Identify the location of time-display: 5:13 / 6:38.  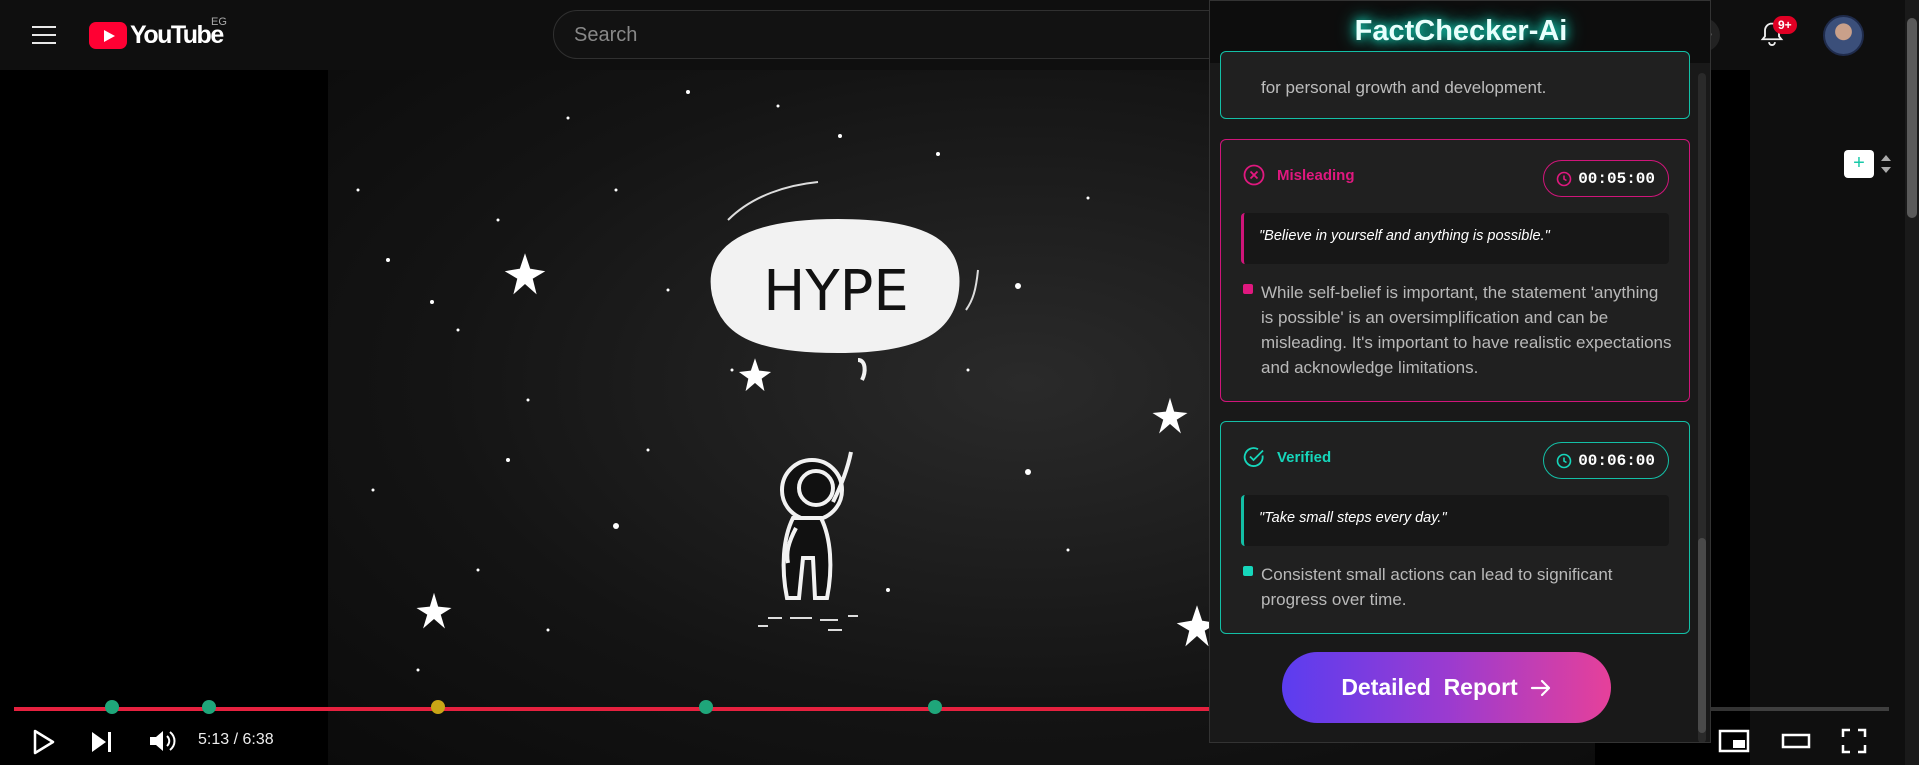
(236, 739).